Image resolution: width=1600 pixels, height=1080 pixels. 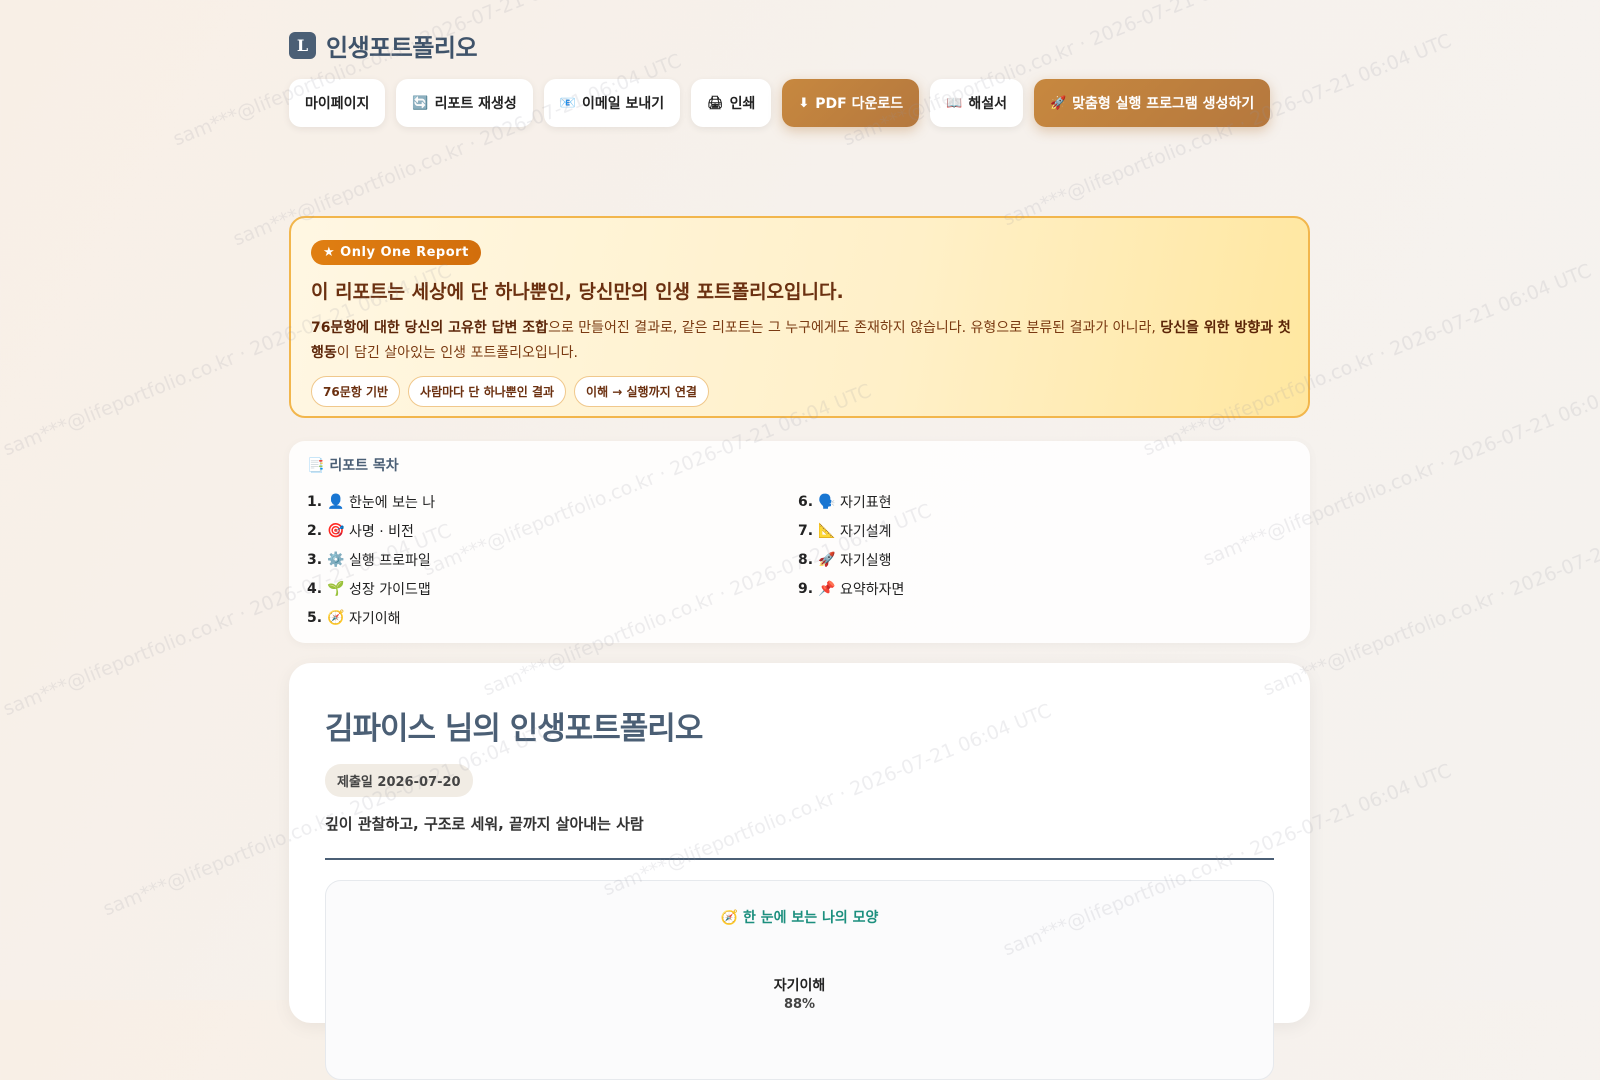 I want to click on printer-icon: 🖨, so click(x=715, y=103).